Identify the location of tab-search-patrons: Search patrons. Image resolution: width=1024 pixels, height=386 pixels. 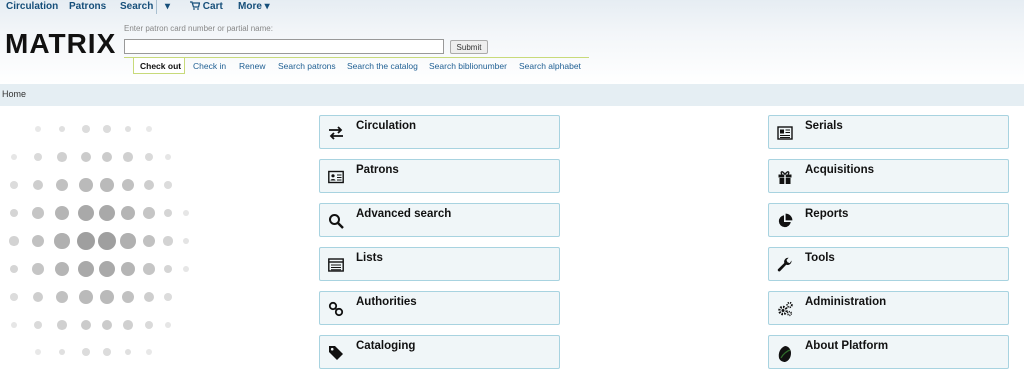
(307, 66).